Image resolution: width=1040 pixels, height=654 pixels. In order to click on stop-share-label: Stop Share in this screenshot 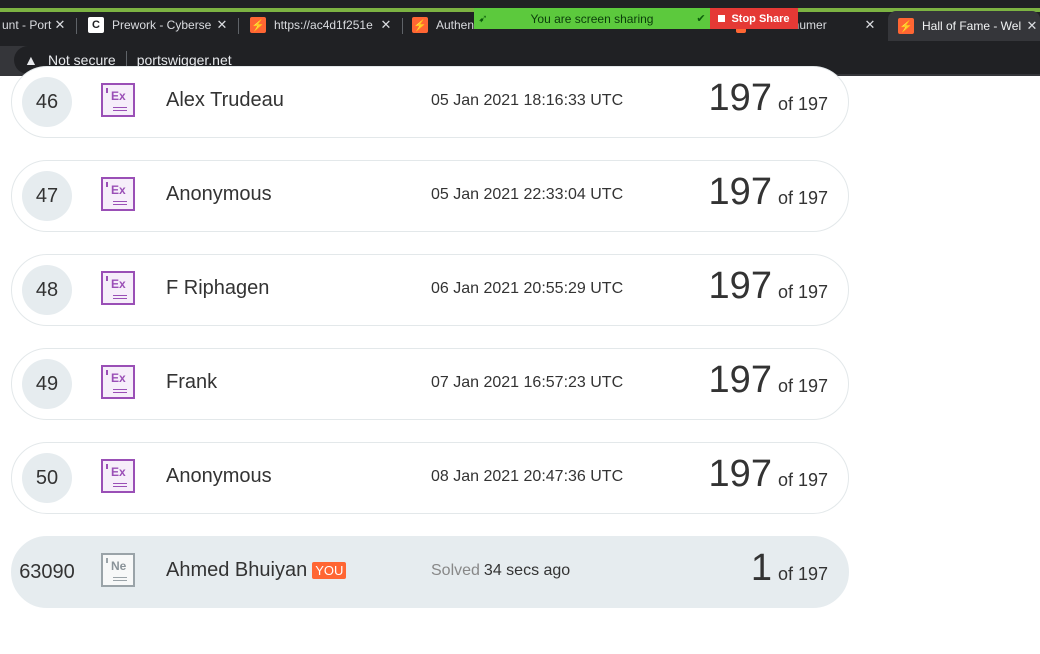, I will do `click(760, 18)`.